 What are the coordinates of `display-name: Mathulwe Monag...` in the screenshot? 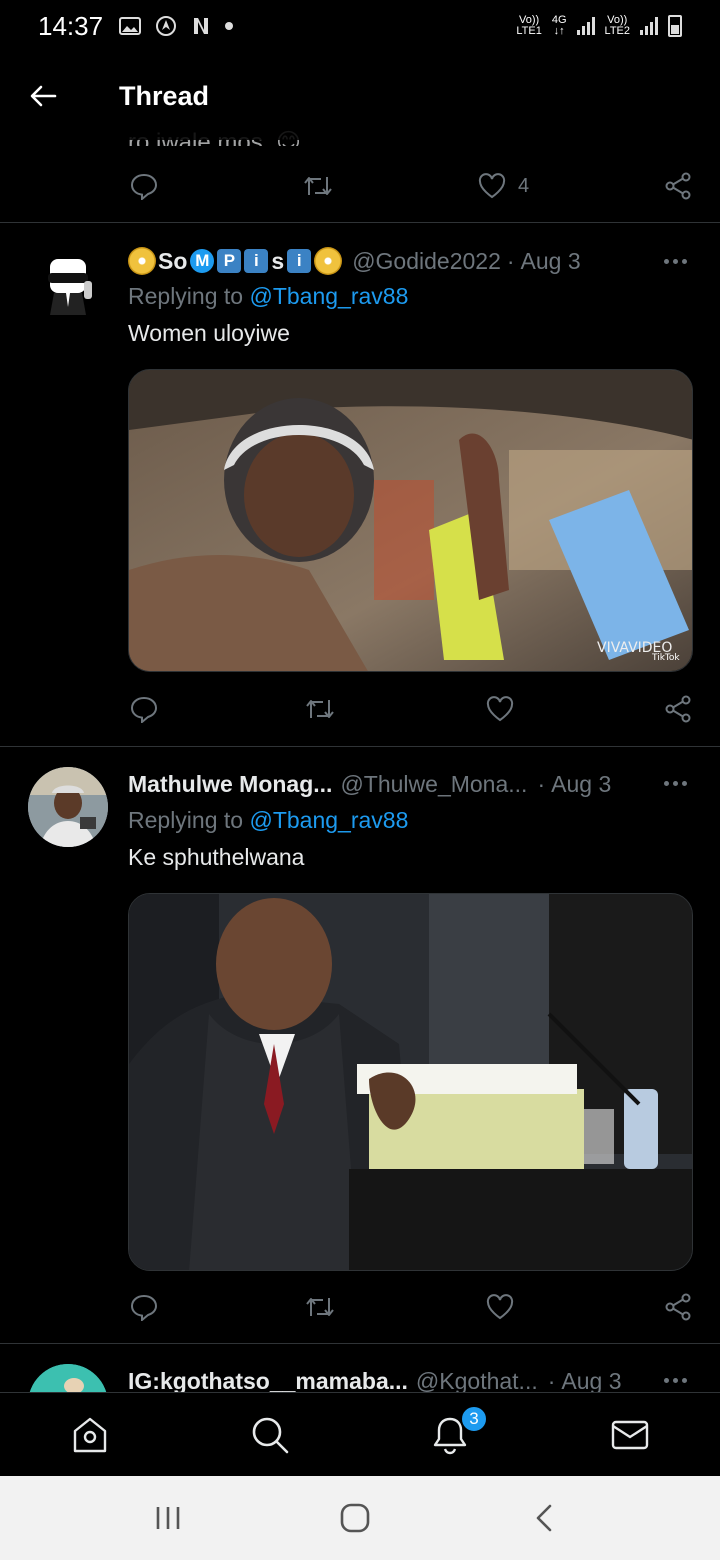 It's located at (230, 784).